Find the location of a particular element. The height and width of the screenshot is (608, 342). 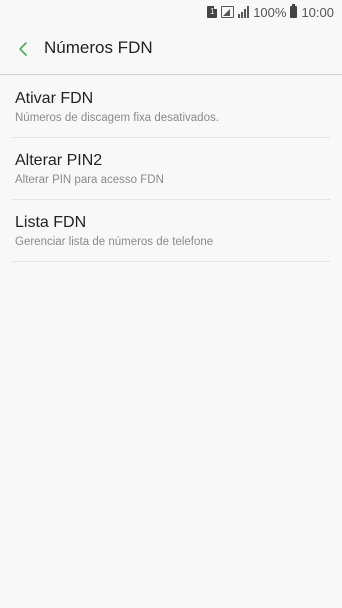

app-bar: Números FDN is located at coordinates (171, 49).